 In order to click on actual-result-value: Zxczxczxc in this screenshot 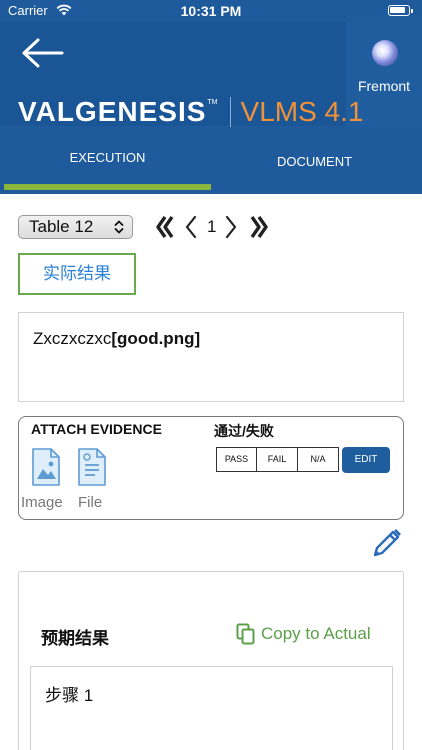, I will do `click(72, 338)`.